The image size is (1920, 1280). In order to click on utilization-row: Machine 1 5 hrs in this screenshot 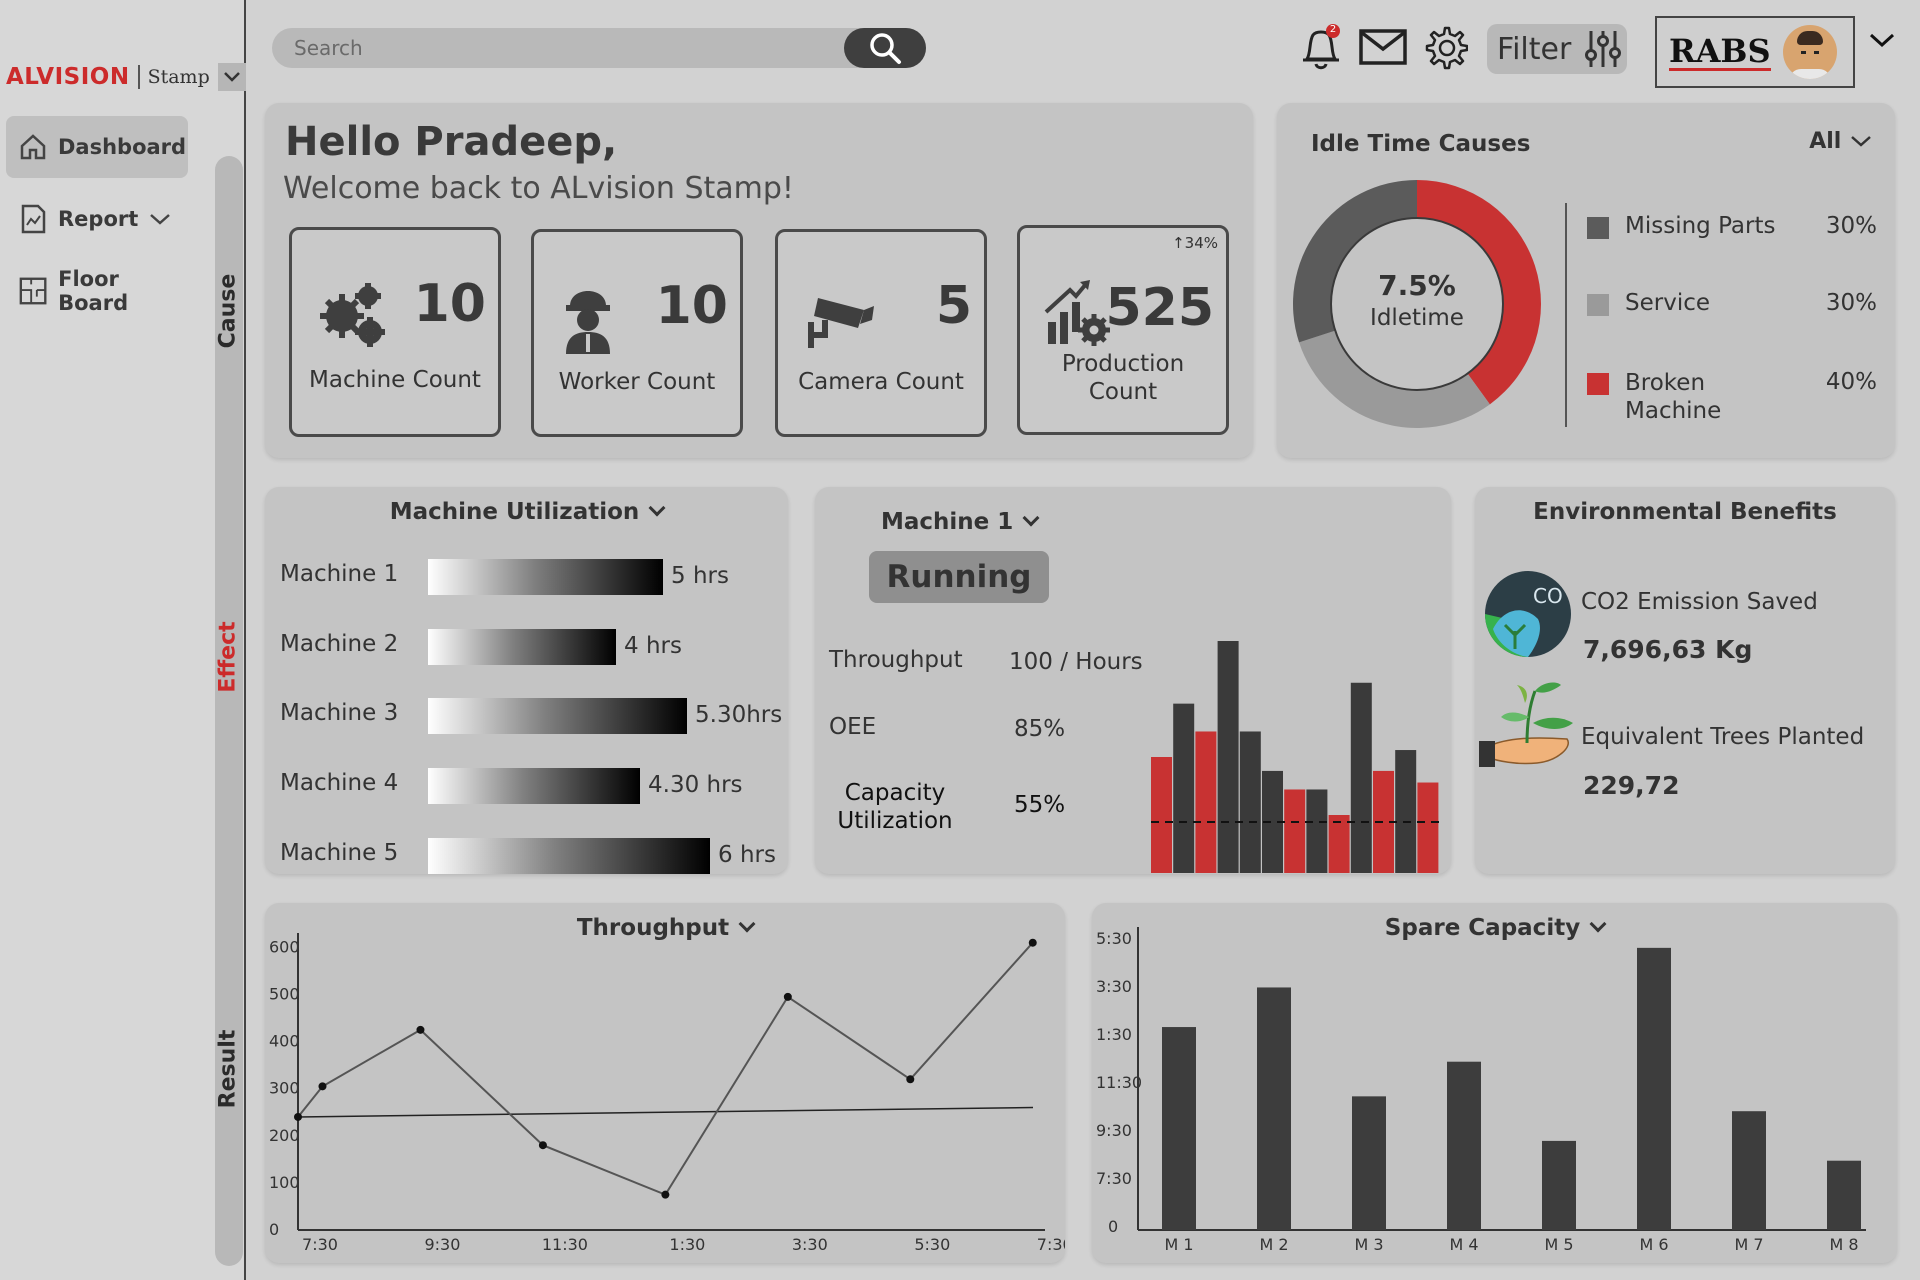, I will do `click(530, 575)`.